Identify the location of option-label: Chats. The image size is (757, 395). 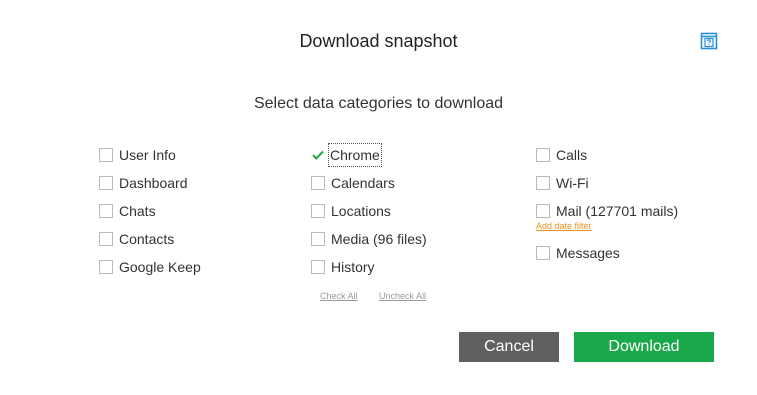
(137, 211).